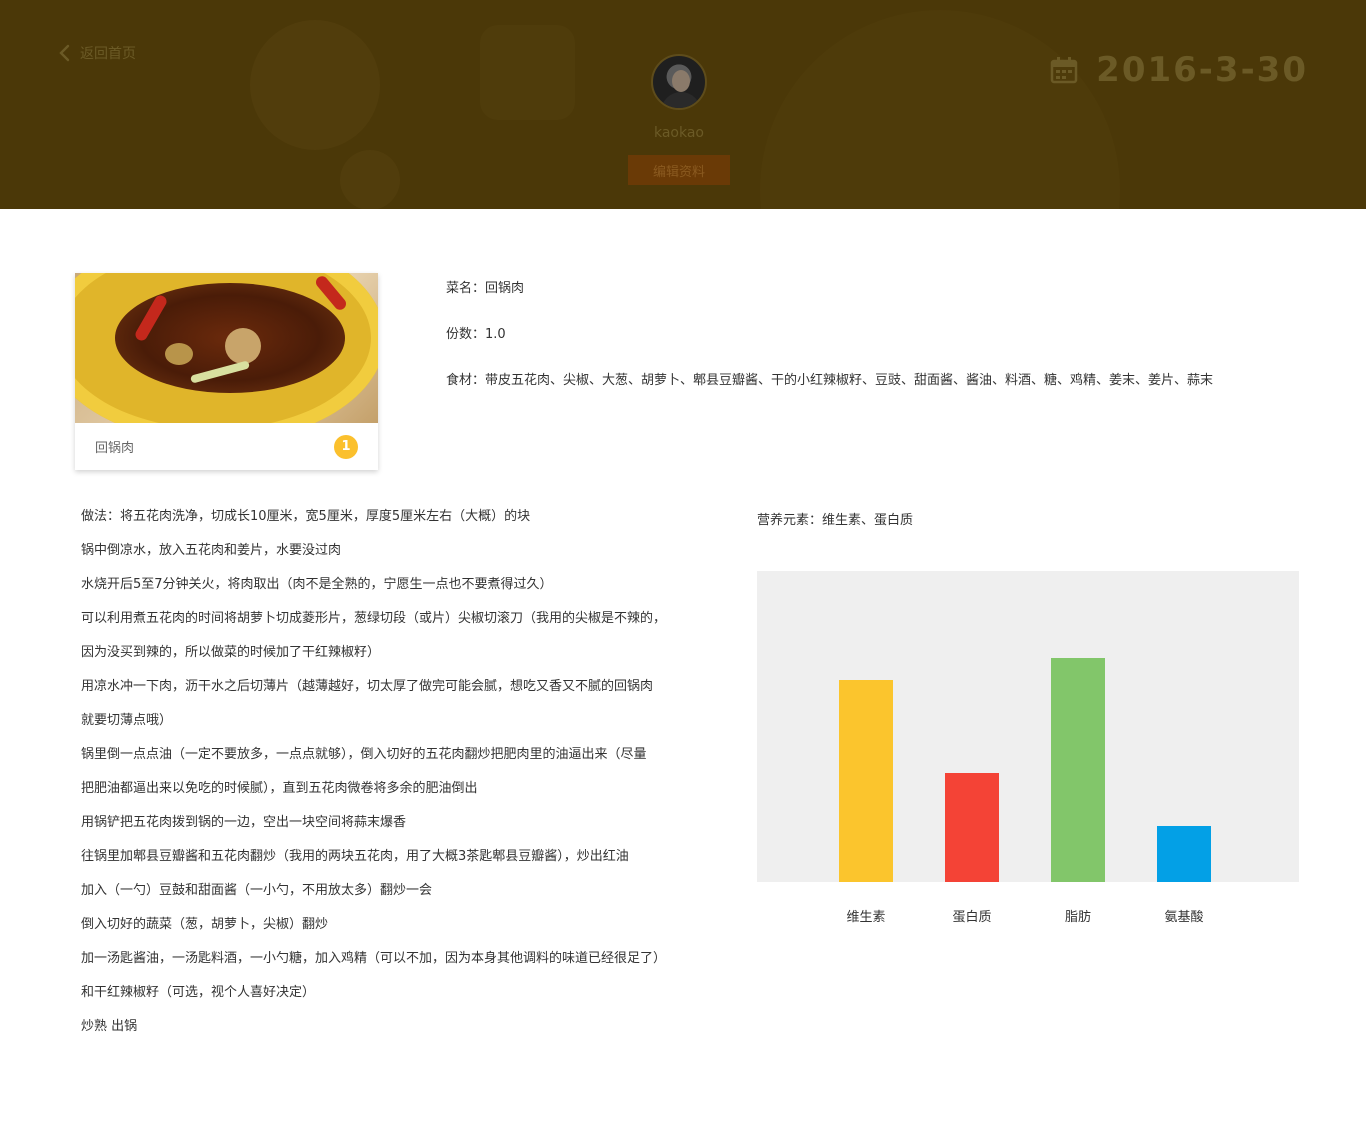  I want to click on dish-name-info: 菜名：回锅肉, so click(485, 288).